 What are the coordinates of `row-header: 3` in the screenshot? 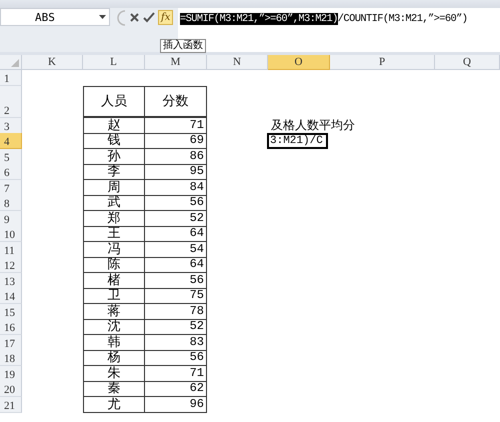 It's located at (11, 126).